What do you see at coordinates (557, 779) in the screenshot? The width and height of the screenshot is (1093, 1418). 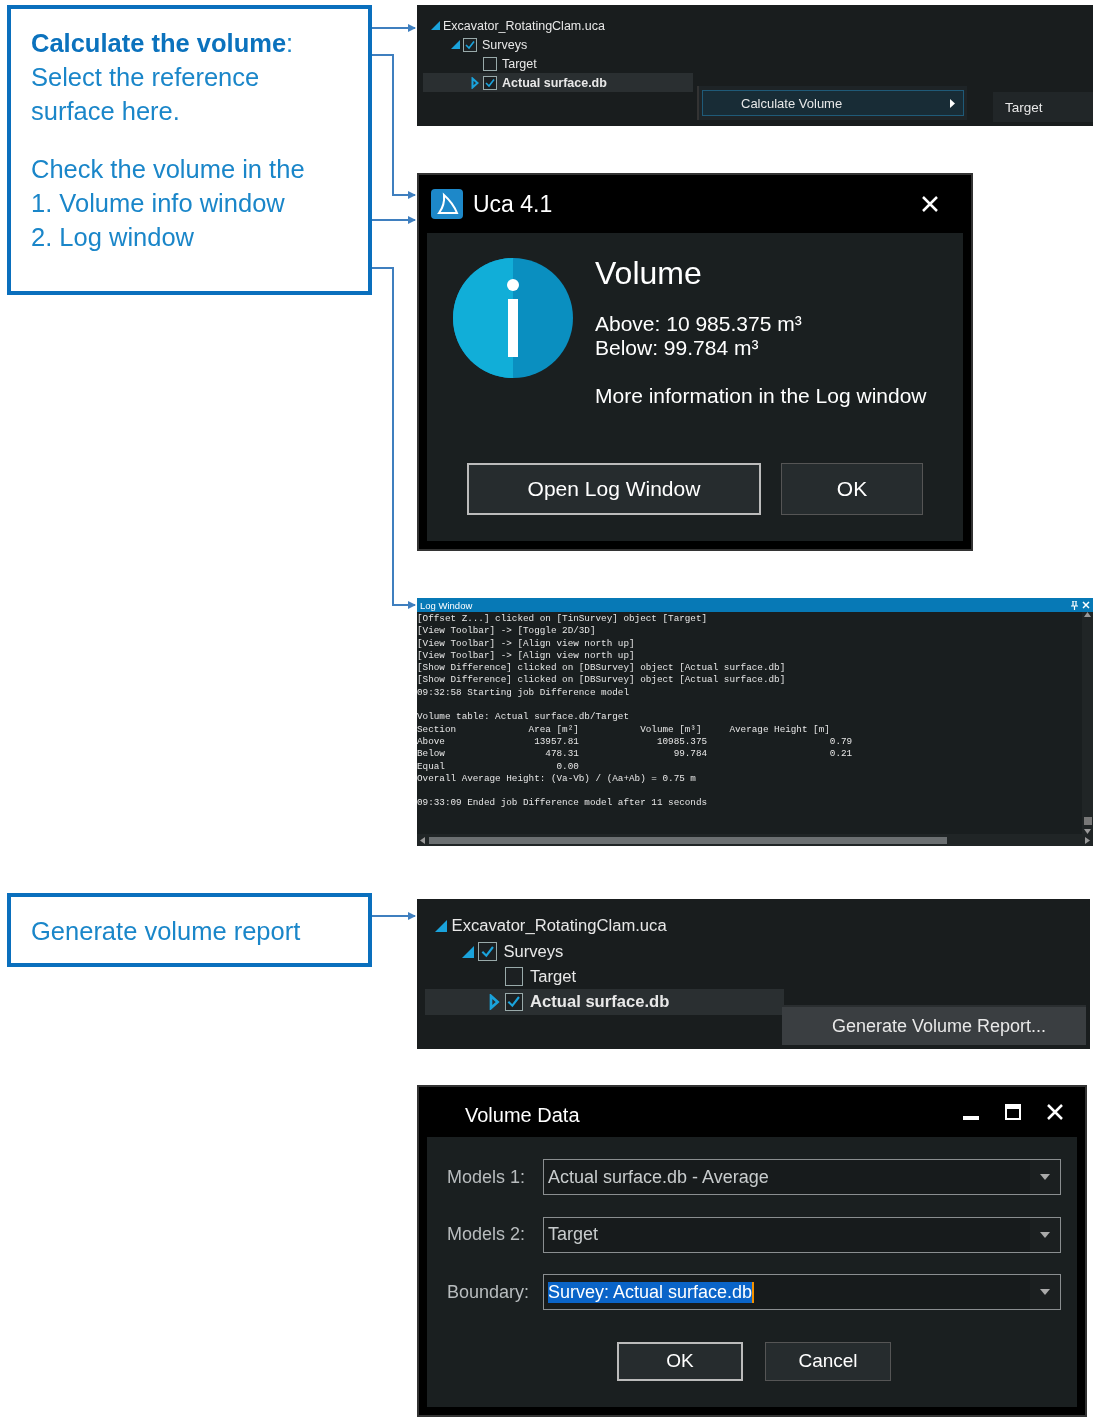 I see `log-line: Overall Average Height: (Va-Vb) / (Aa+Ab) = 0.75 m` at bounding box center [557, 779].